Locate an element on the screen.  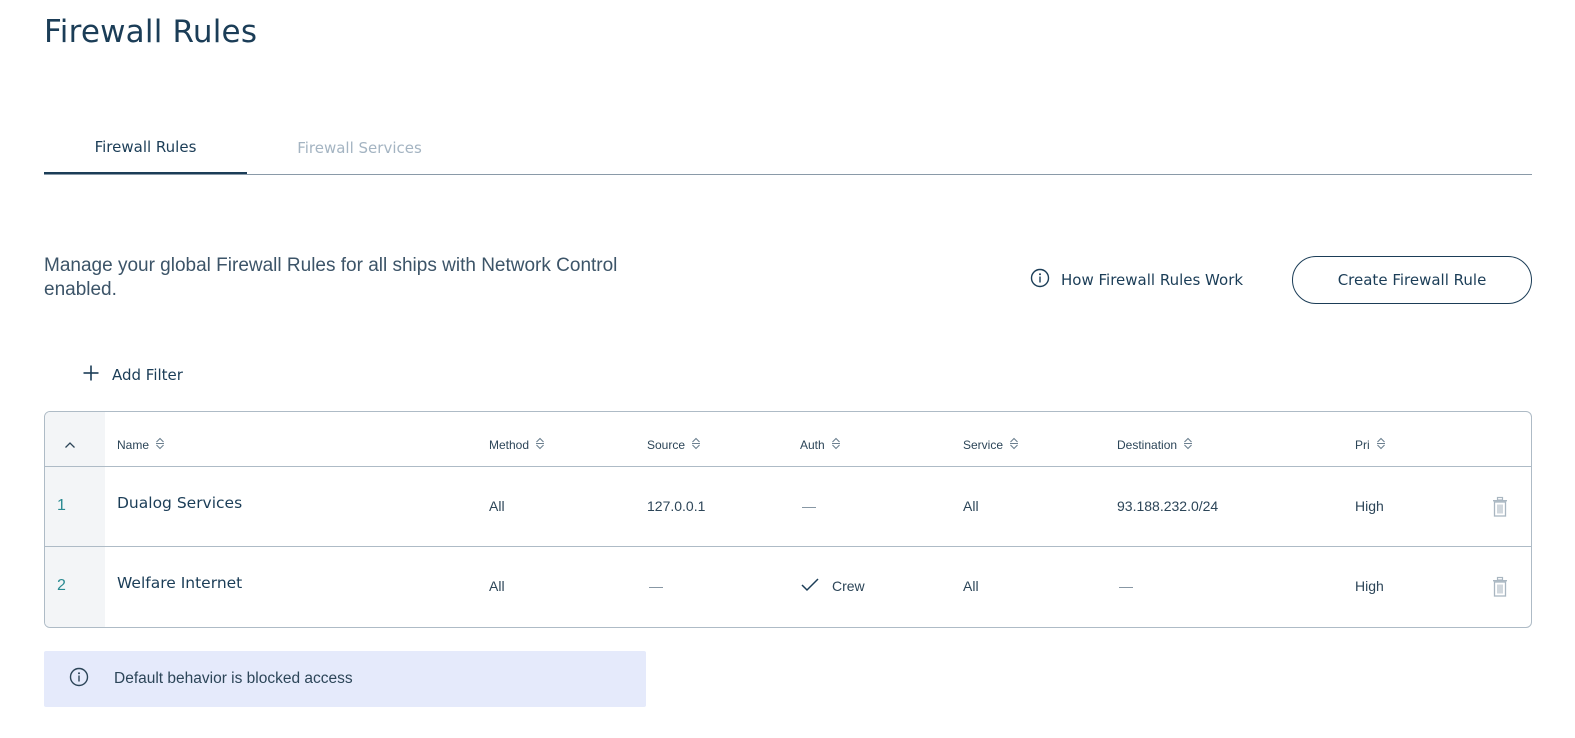
rule-auth-label: Crew is located at coordinates (848, 586).